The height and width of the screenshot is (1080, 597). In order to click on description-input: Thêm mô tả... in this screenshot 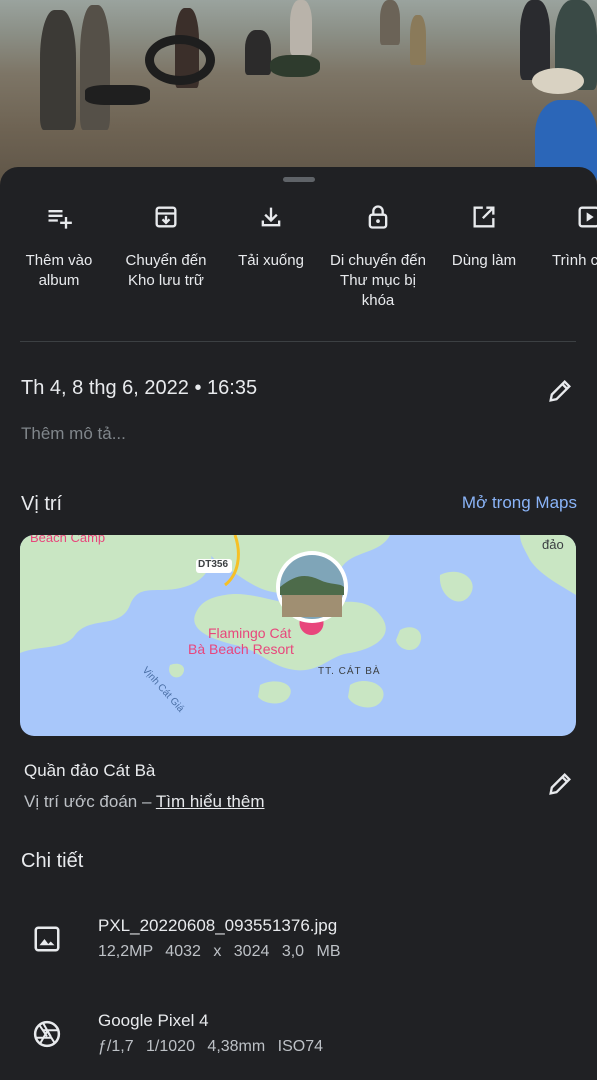, I will do `click(73, 434)`.